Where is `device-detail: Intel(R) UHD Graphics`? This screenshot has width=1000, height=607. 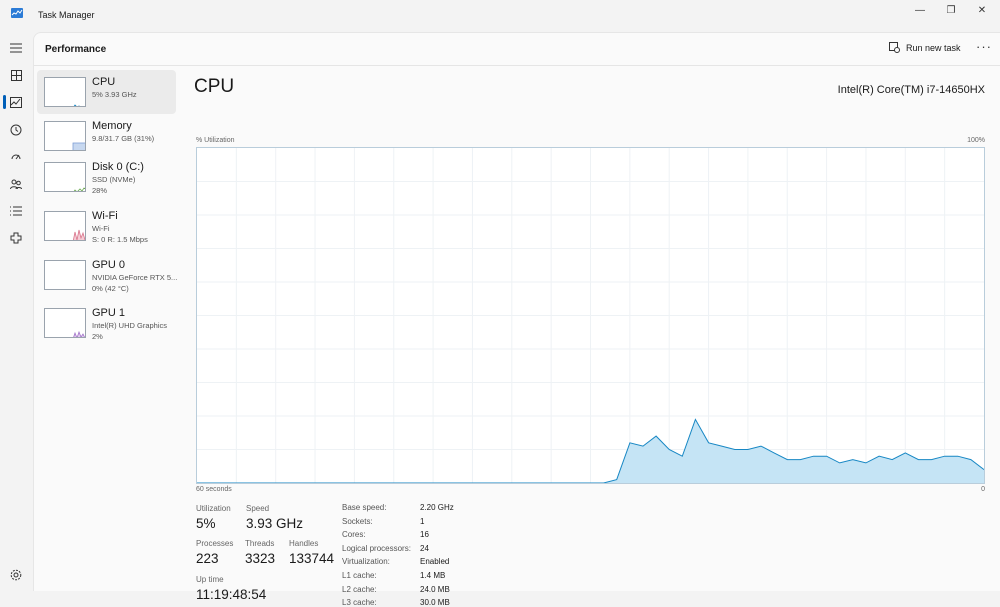
device-detail: Intel(R) UHD Graphics is located at coordinates (130, 325).